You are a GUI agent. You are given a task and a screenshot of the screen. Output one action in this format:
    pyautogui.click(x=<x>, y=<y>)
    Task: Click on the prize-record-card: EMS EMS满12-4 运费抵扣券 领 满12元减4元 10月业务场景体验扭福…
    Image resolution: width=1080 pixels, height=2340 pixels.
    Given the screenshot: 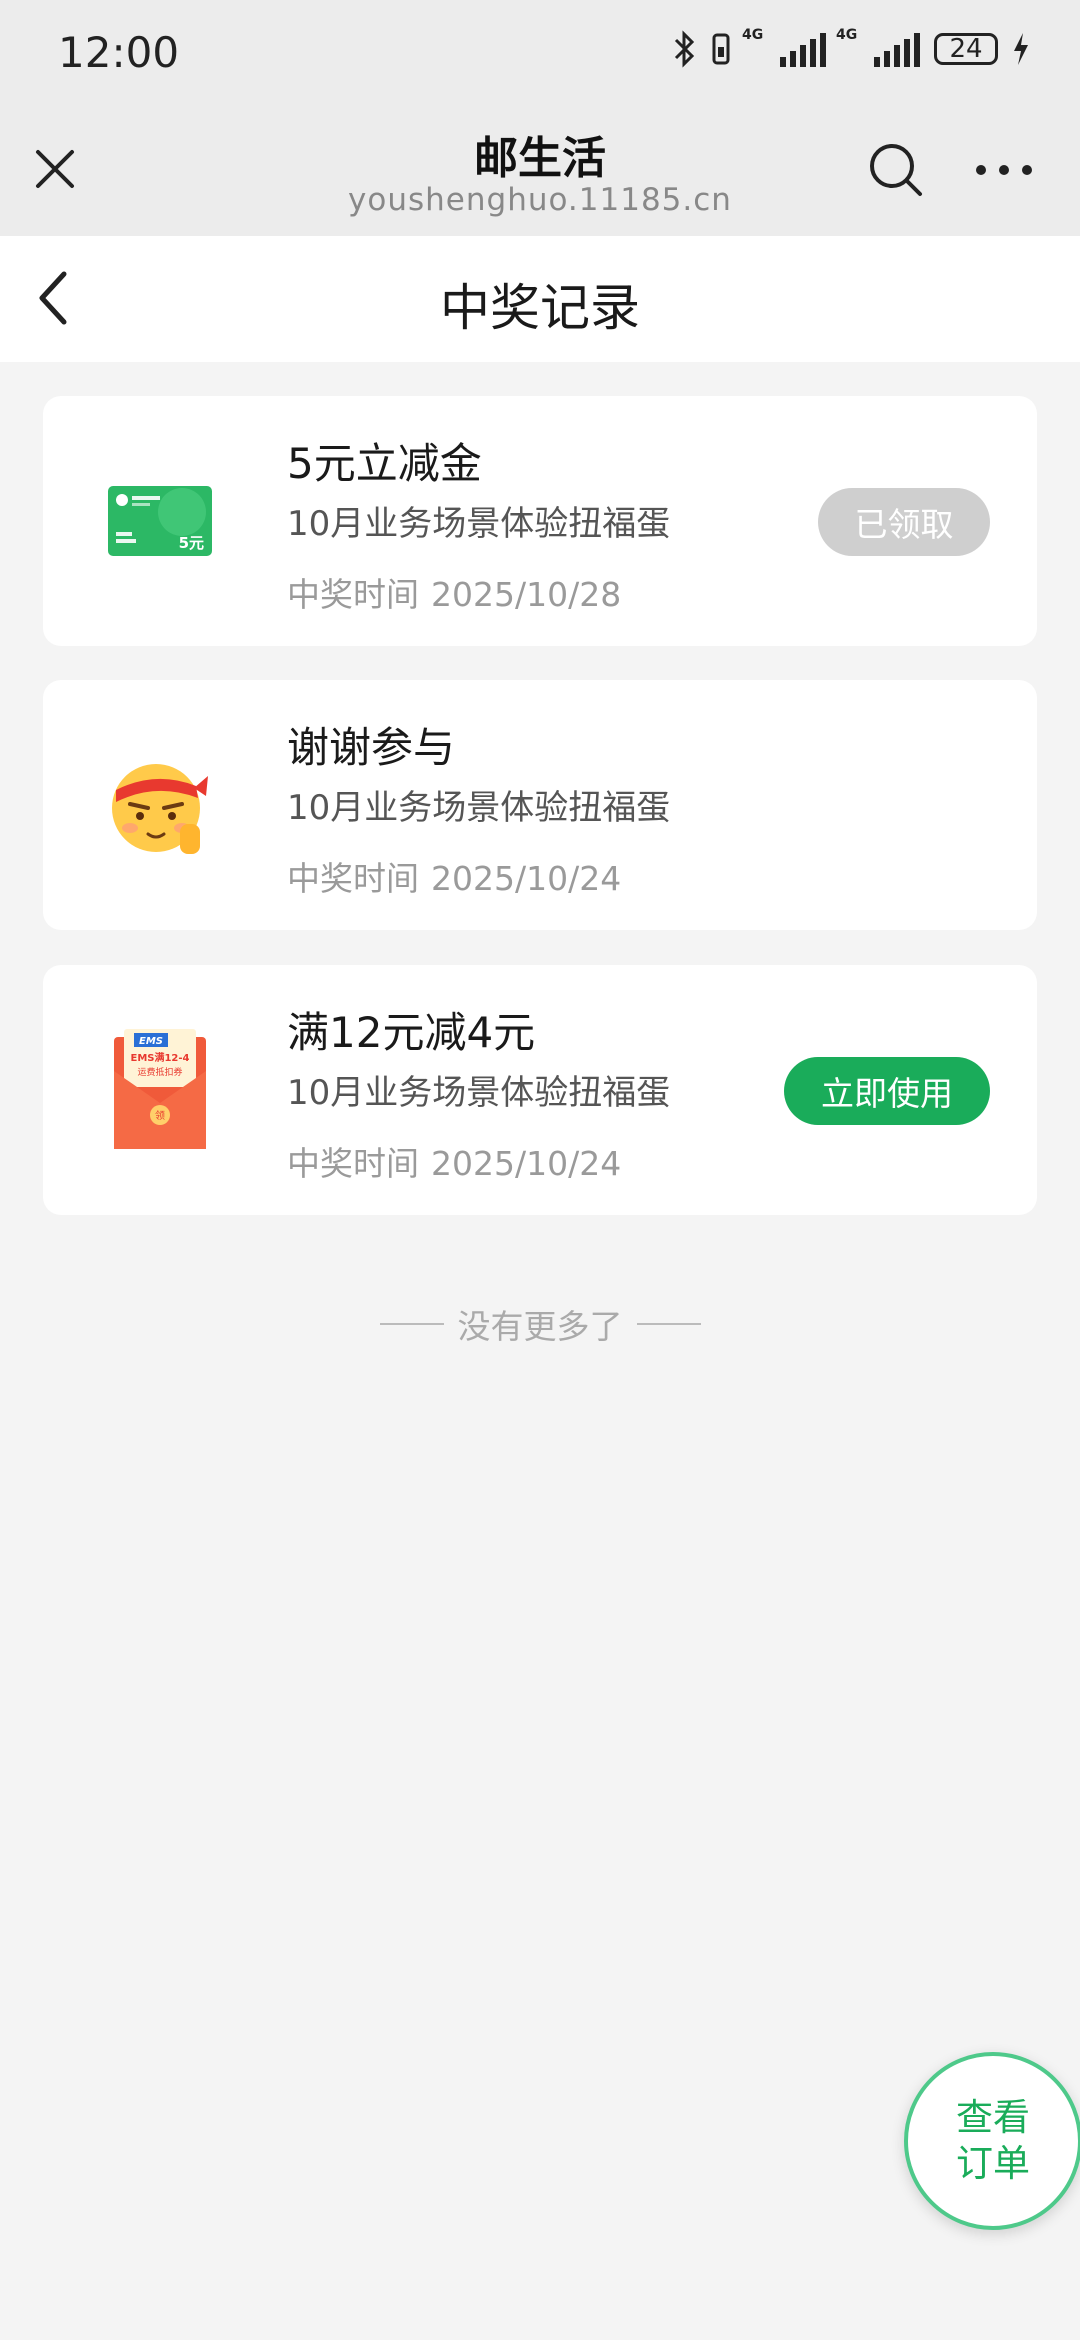 What is the action you would take?
    pyautogui.click(x=540, y=1090)
    